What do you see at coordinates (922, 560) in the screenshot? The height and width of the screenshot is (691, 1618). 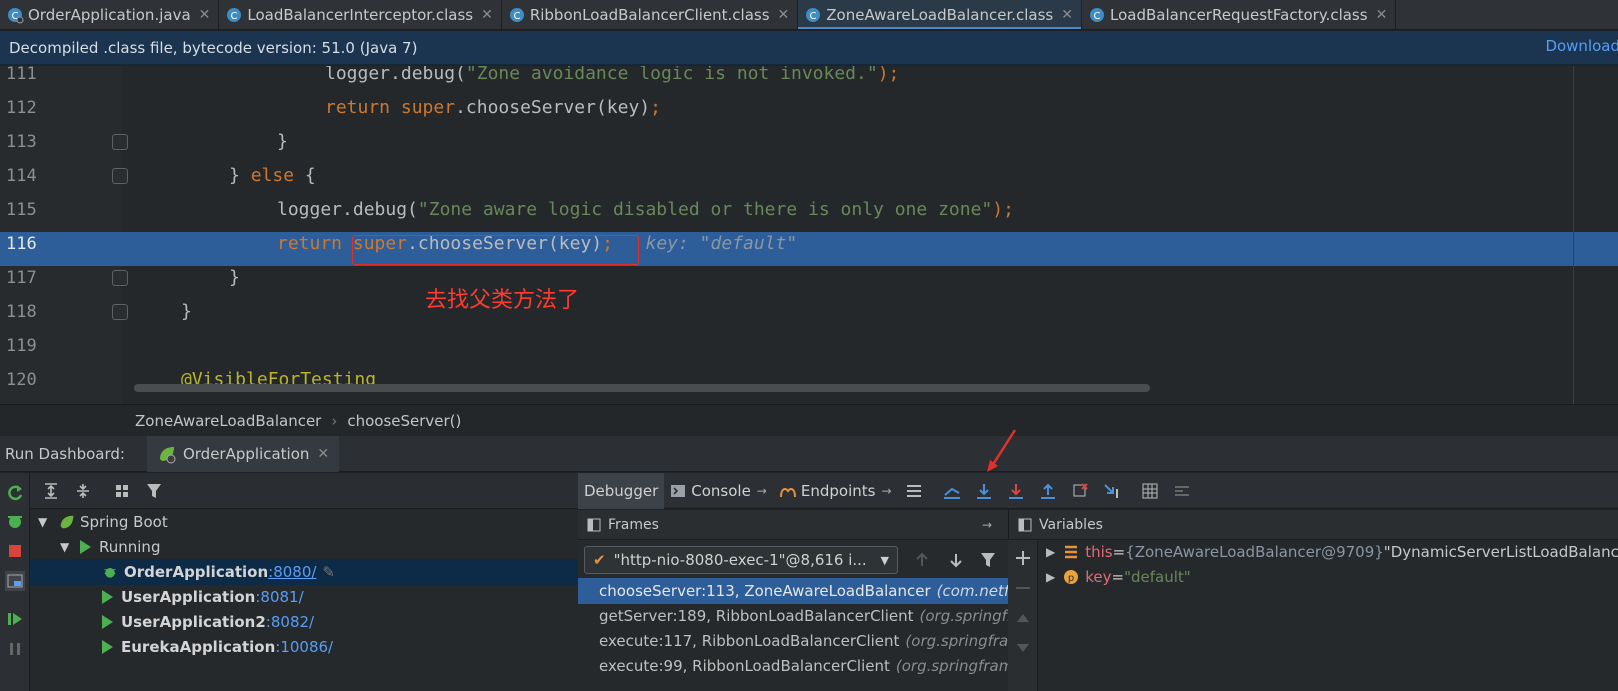 I see `arrow-up-icon` at bounding box center [922, 560].